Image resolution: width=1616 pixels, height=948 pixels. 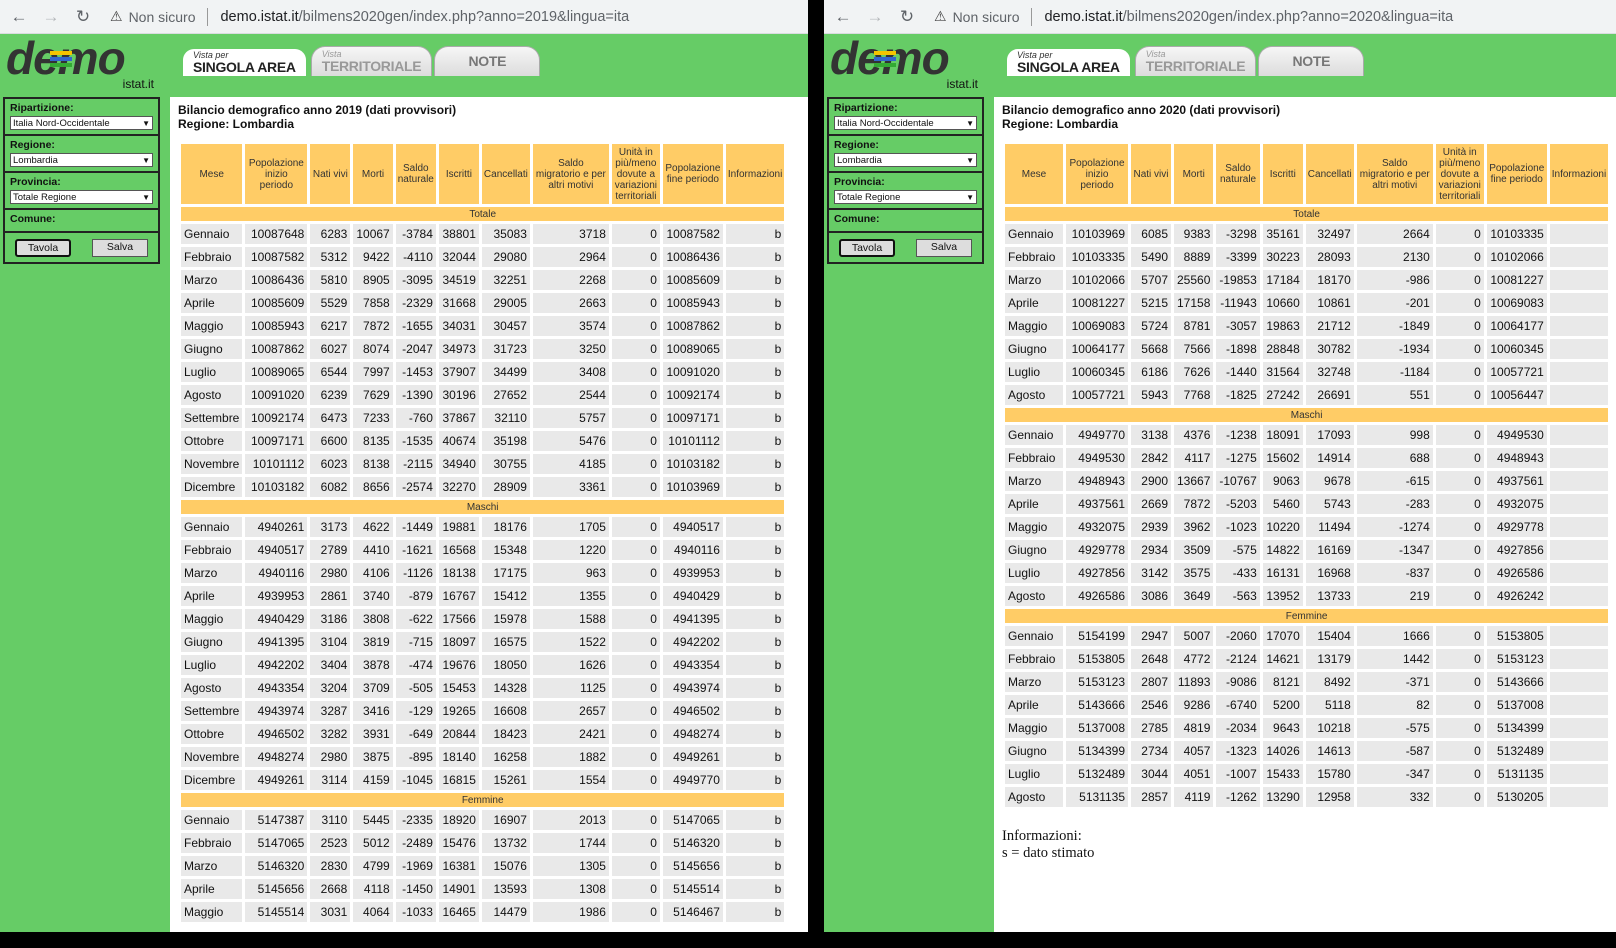 What do you see at coordinates (458, 619) in the screenshot?
I see `table-cell: 17566` at bounding box center [458, 619].